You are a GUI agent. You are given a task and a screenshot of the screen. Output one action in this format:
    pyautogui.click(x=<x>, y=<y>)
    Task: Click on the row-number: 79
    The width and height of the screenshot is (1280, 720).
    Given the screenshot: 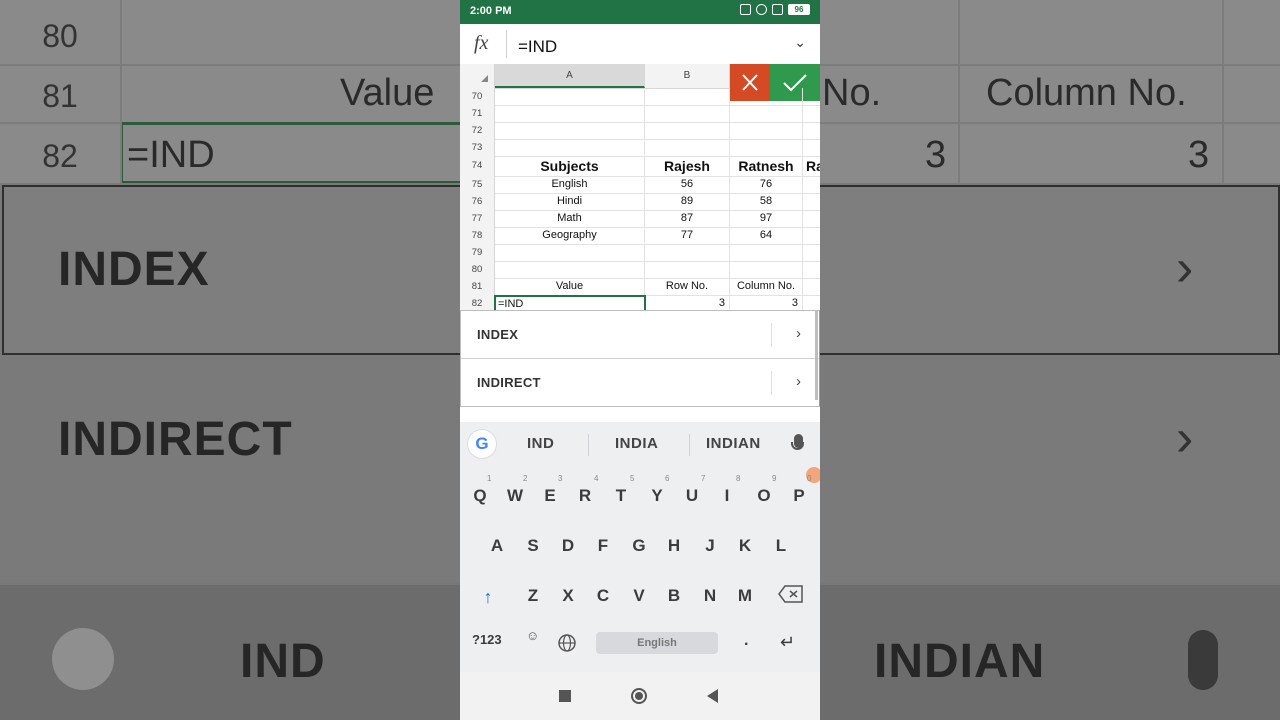 What is the action you would take?
    pyautogui.click(x=477, y=252)
    